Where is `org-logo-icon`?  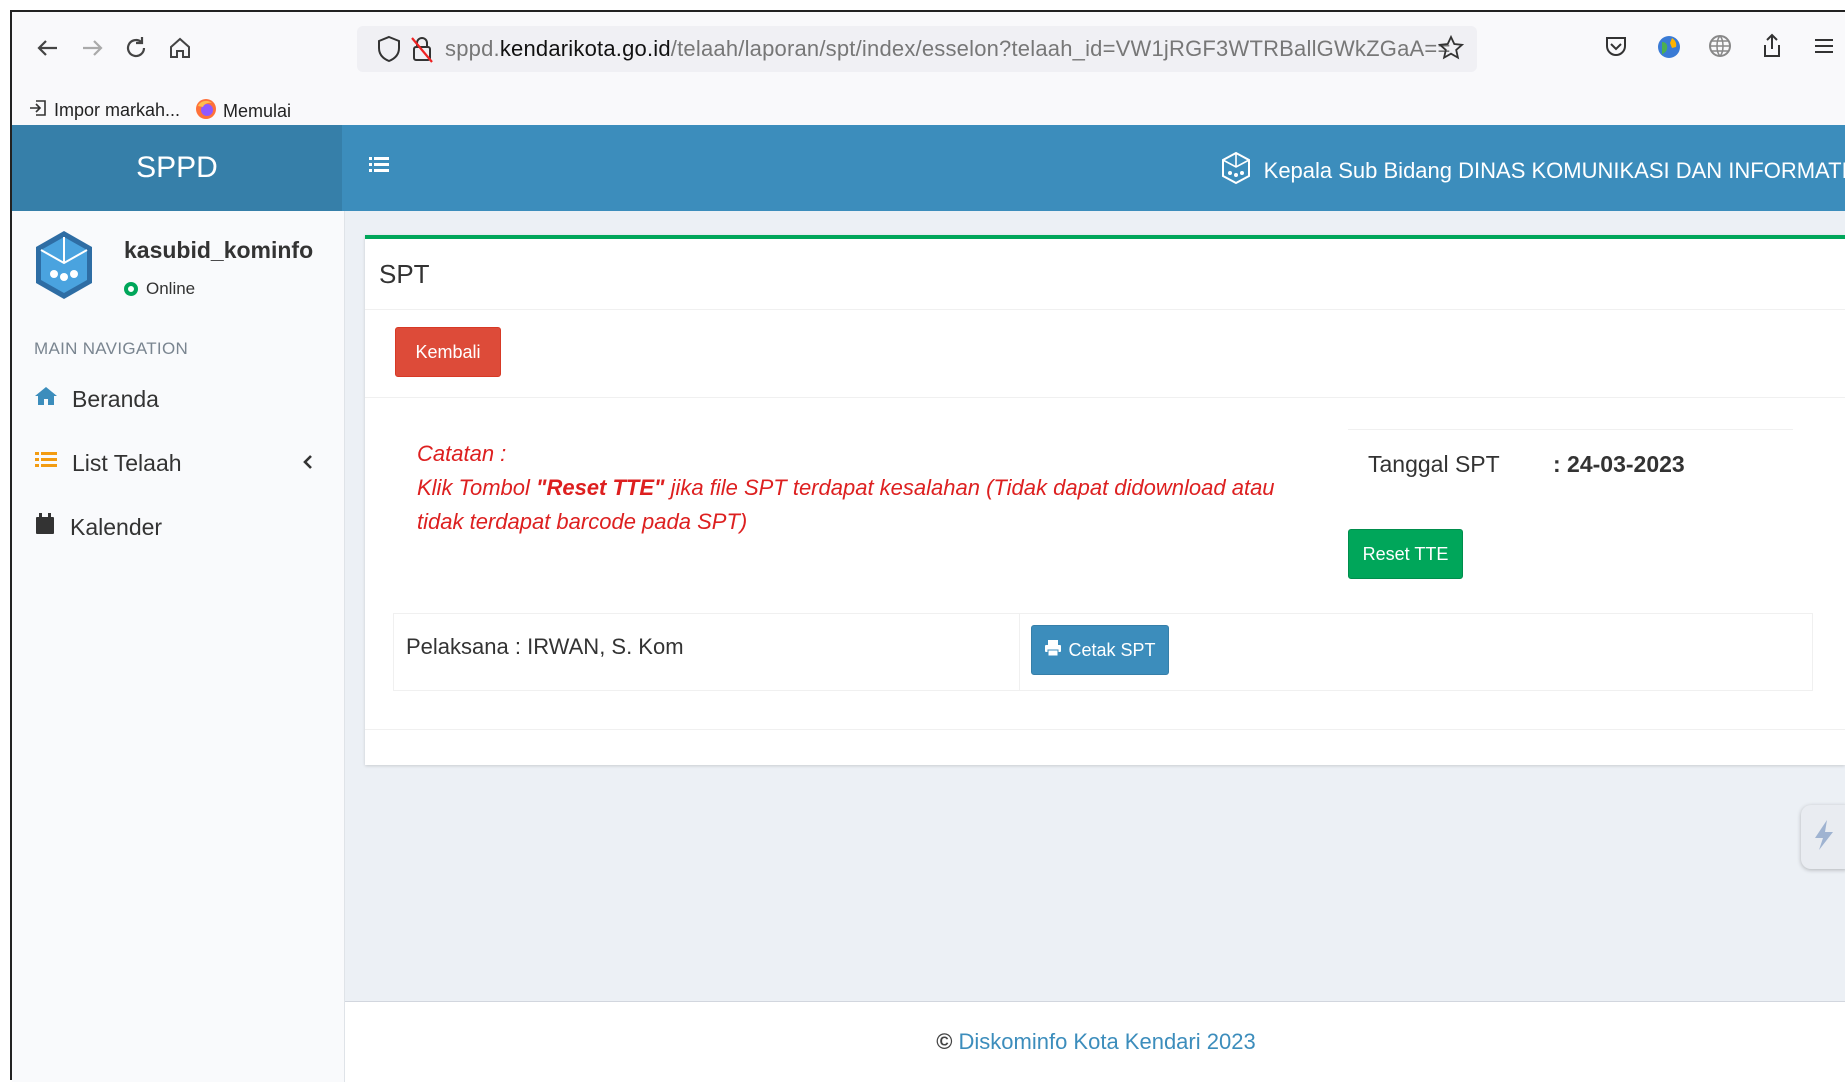 org-logo-icon is located at coordinates (1236, 171).